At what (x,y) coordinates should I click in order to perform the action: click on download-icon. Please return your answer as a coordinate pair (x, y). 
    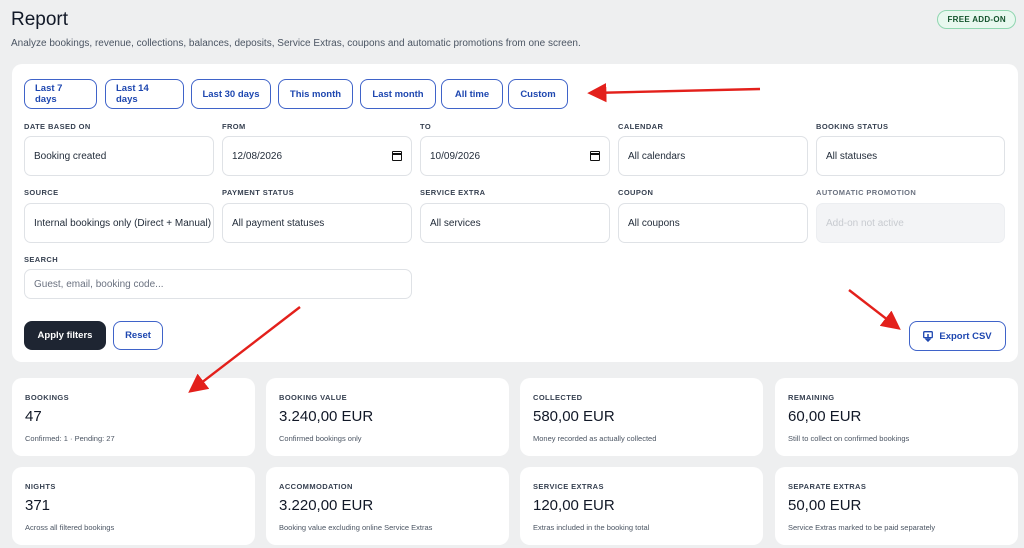
    Looking at the image, I should click on (928, 336).